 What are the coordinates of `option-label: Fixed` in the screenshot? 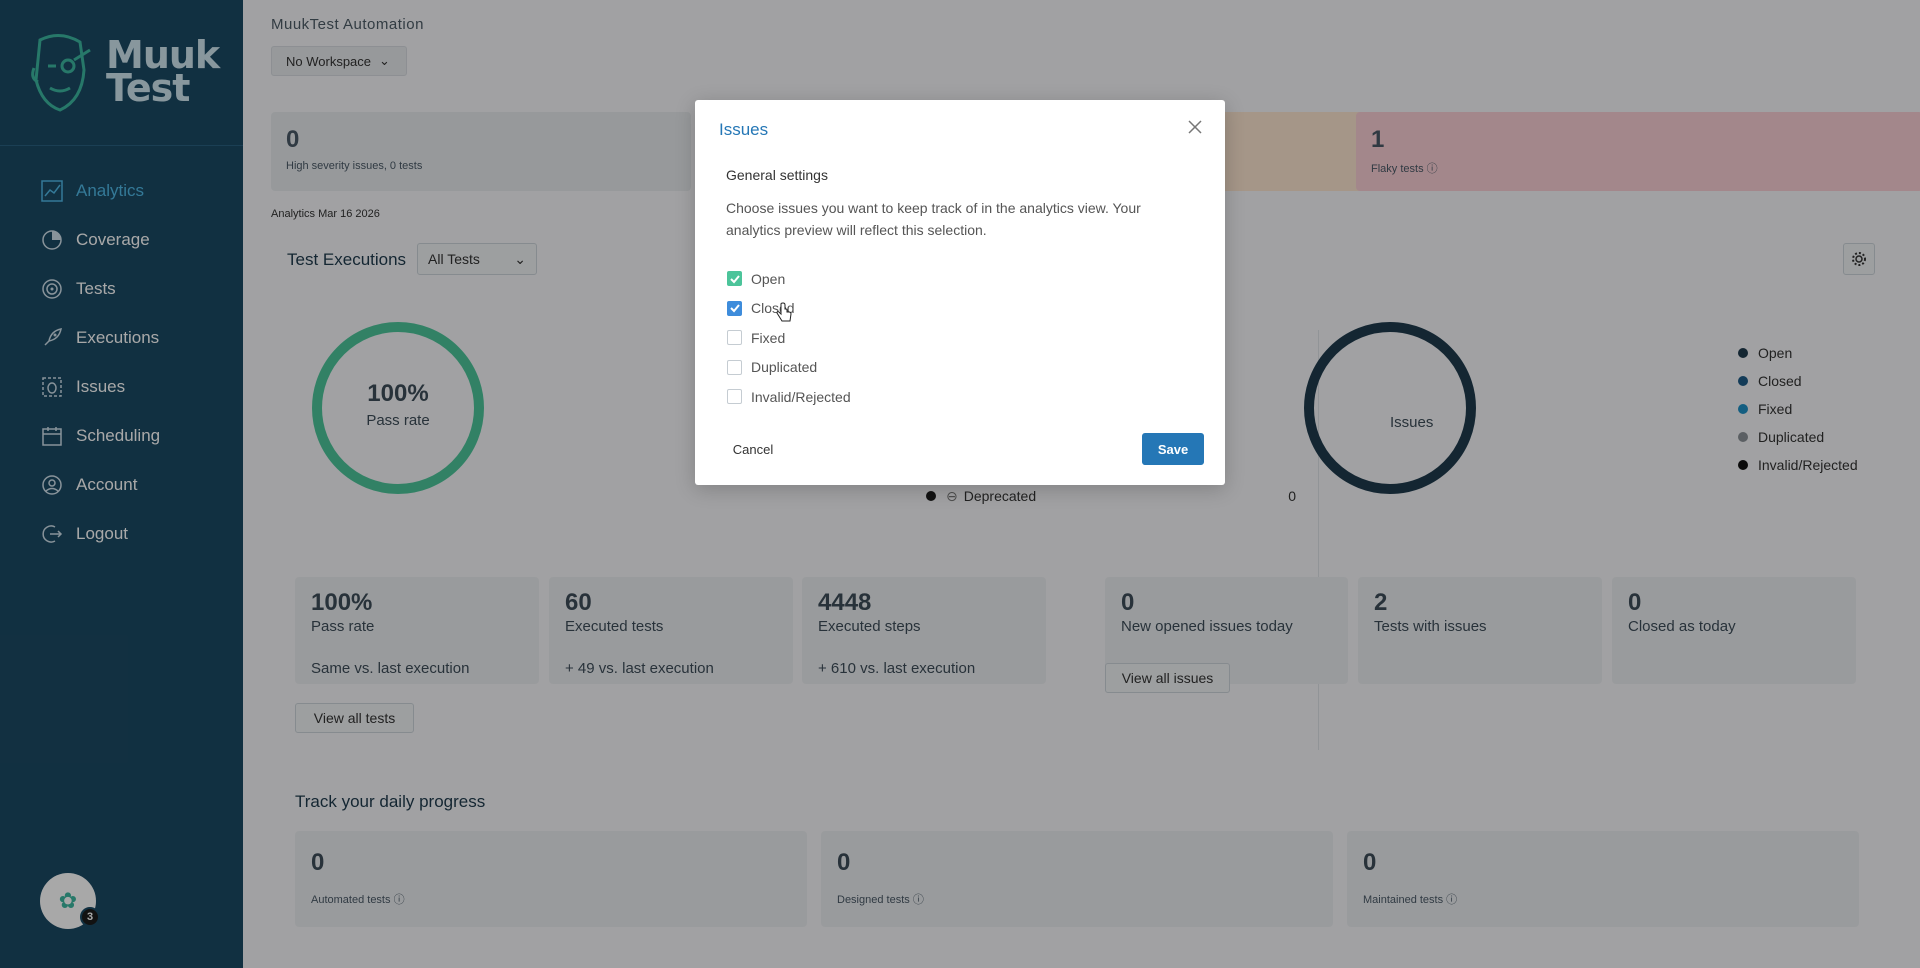 It's located at (768, 337).